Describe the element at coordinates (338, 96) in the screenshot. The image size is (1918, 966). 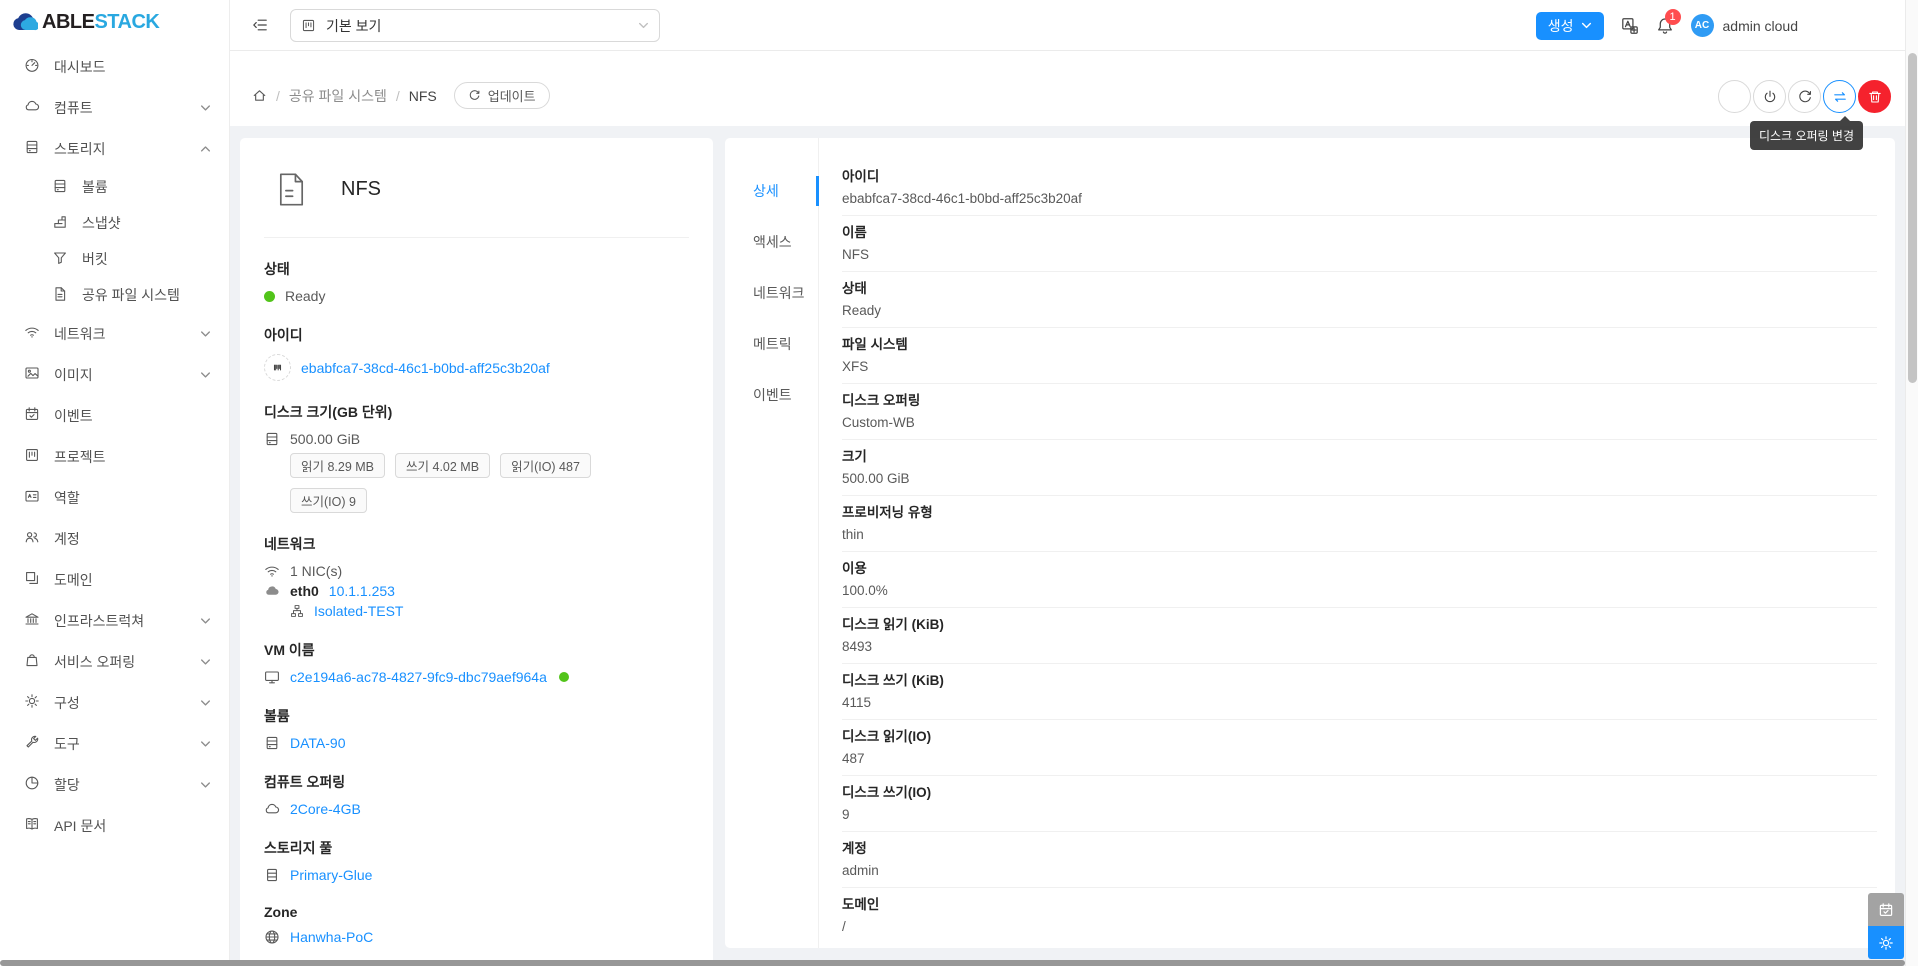
I see `breadcrumb-shared-filesystems: 공유 파일 시스템` at that location.